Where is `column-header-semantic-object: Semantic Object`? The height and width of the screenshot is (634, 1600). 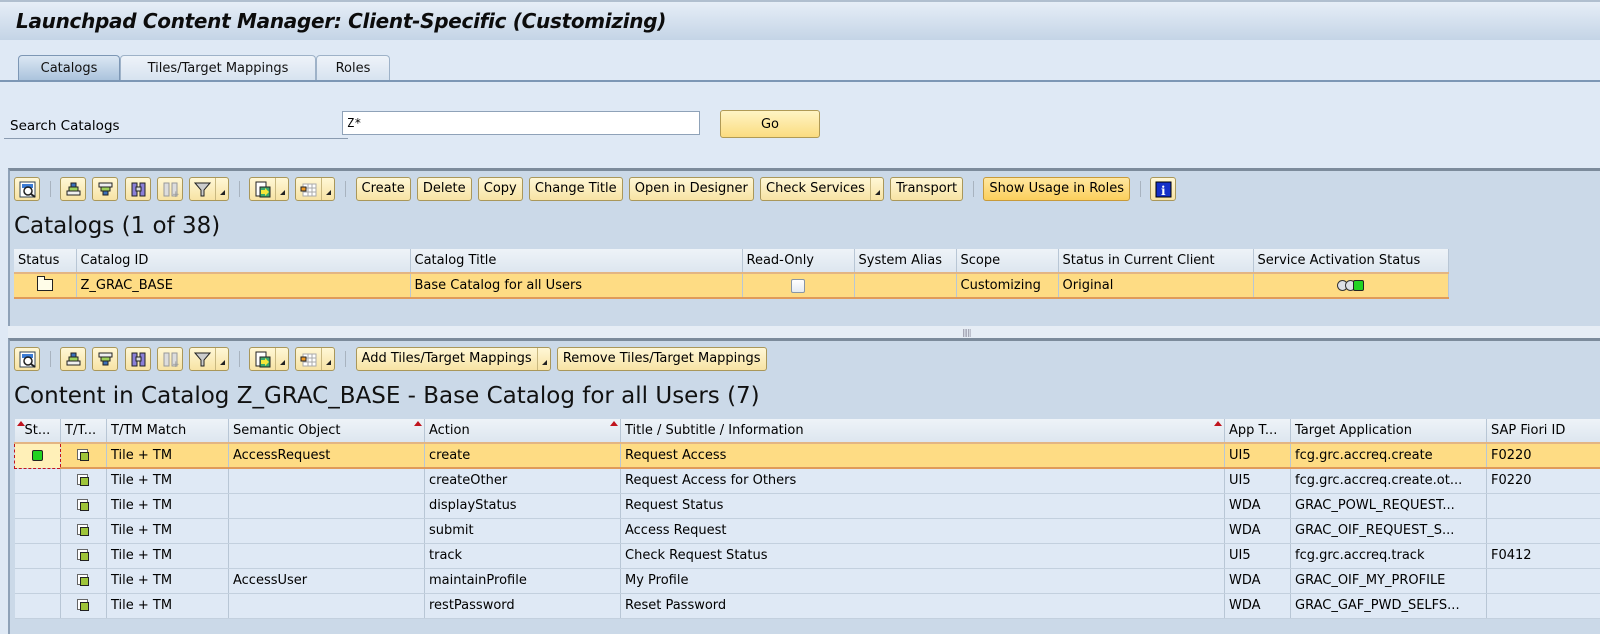
column-header-semantic-object: Semantic Object is located at coordinates (326, 431).